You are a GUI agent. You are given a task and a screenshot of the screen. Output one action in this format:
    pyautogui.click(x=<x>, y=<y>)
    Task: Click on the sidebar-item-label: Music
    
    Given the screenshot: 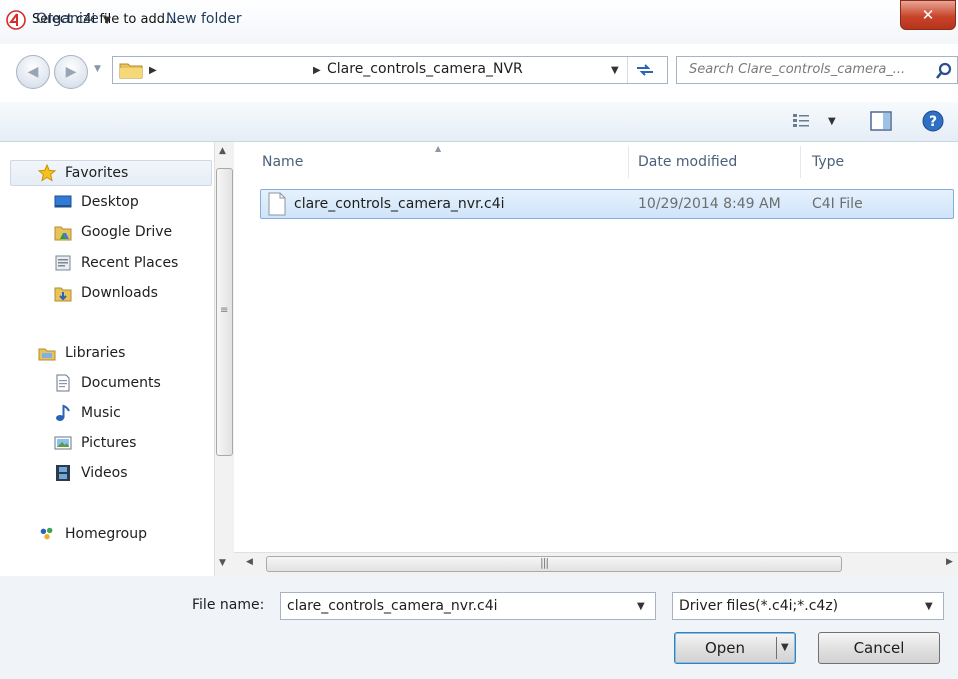 What is the action you would take?
    pyautogui.click(x=101, y=413)
    